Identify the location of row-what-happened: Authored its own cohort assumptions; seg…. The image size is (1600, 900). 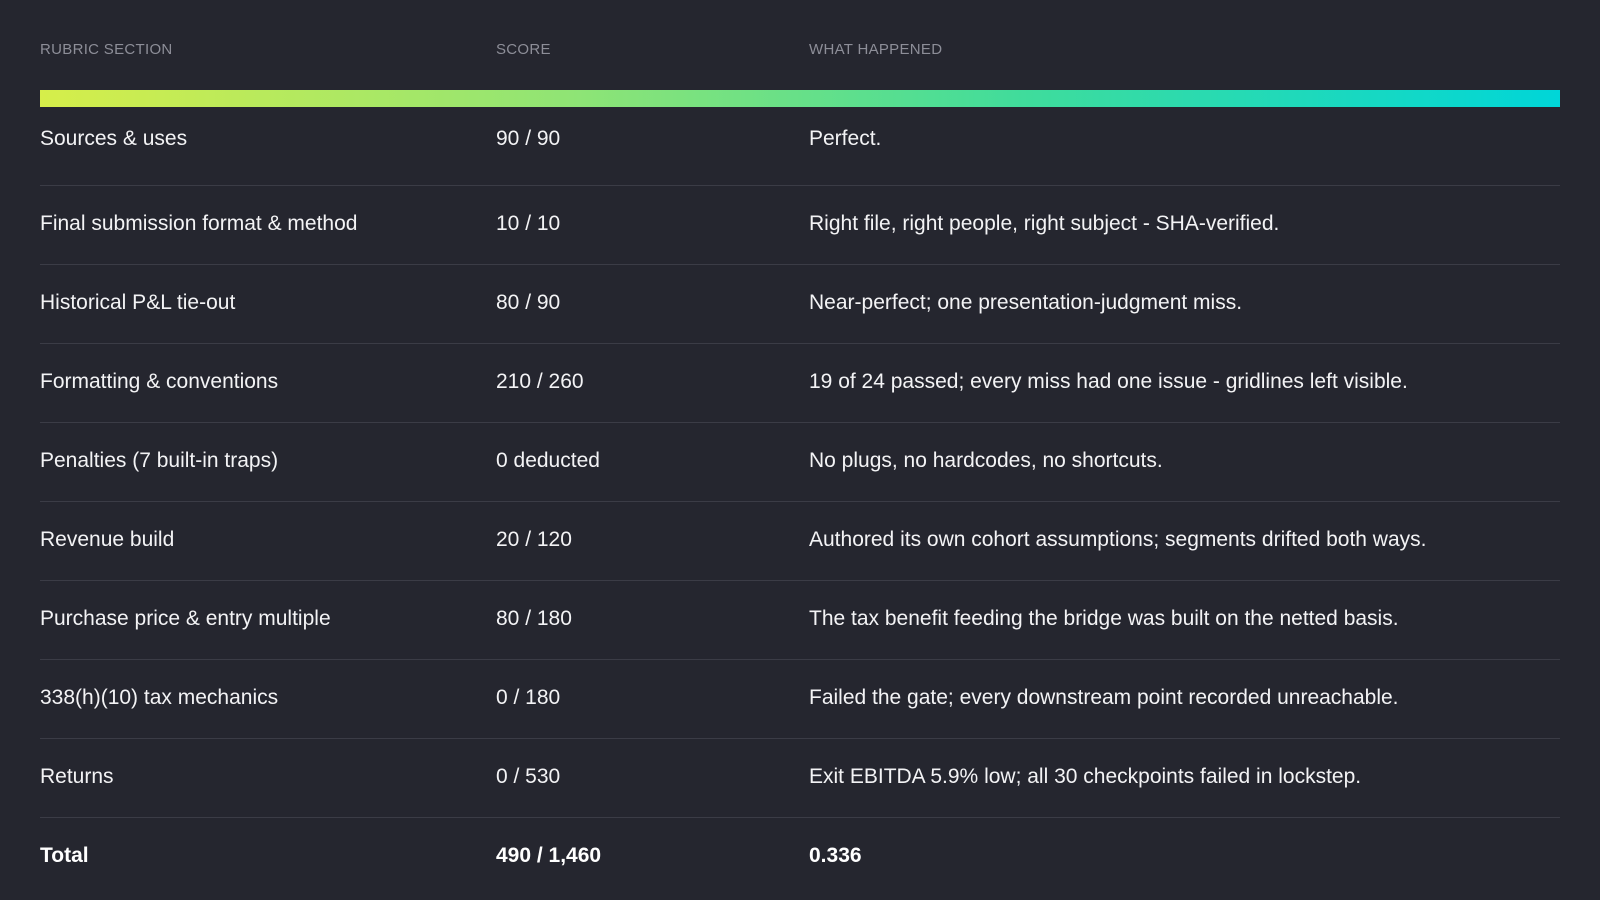
(1118, 539).